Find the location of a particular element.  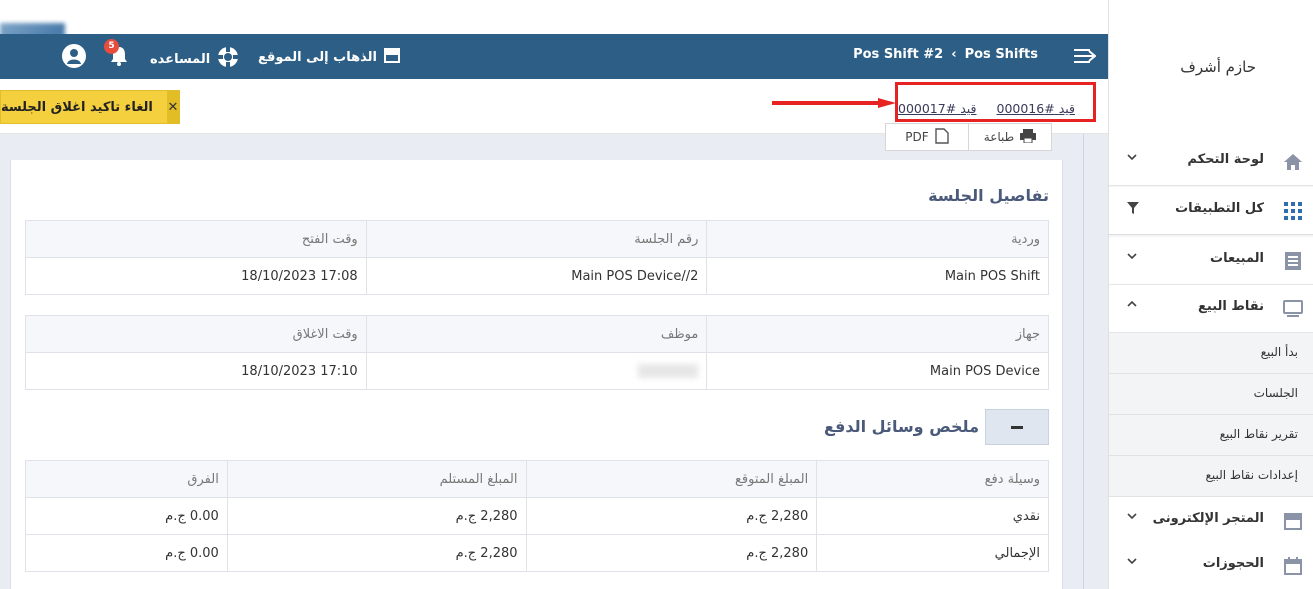

annotation-highlight-box: قيد #000016 قيد #000017 is located at coordinates (995, 102).